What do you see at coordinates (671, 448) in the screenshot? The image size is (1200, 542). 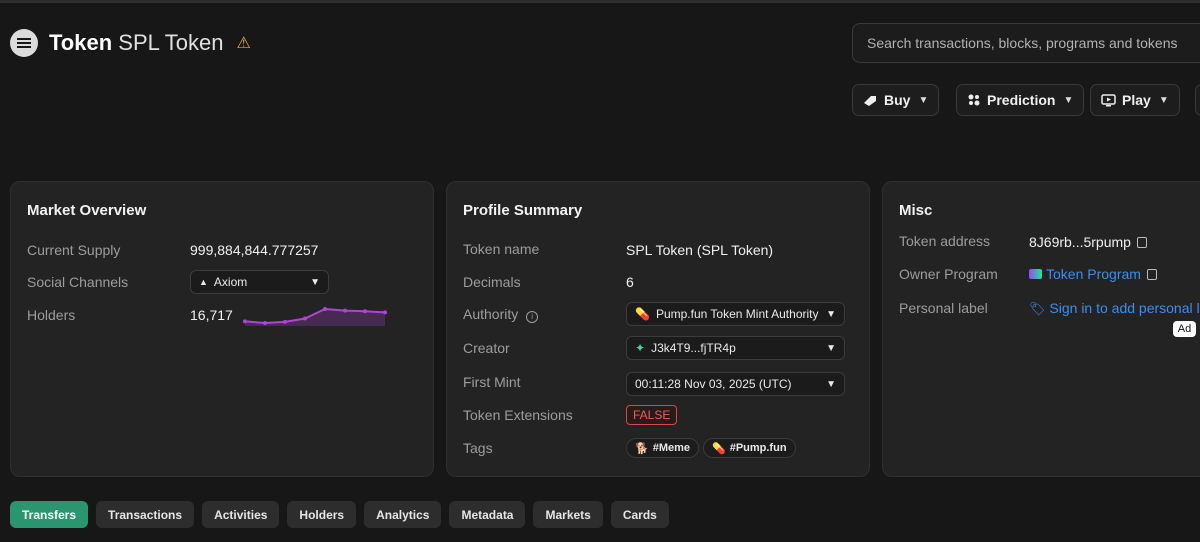 I see `tag-label: #Meme` at bounding box center [671, 448].